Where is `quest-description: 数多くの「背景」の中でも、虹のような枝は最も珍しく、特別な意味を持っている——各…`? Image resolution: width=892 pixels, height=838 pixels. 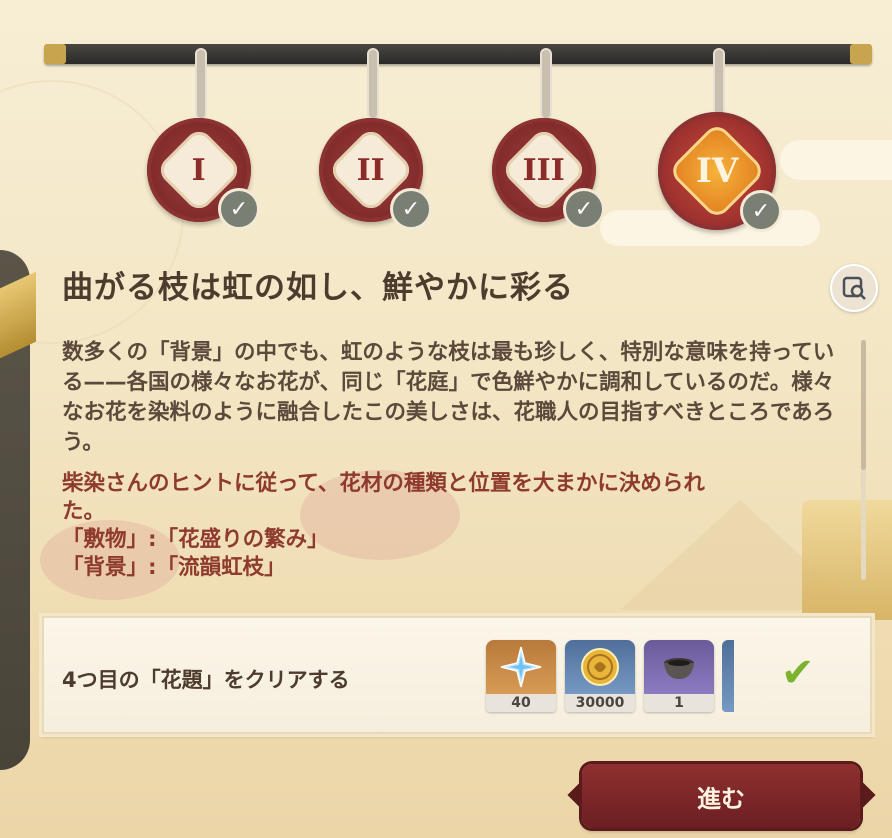 quest-description: 数多くの「背景」の中でも、虹のような枝は最も珍しく、特別な意味を持っている——各… is located at coordinates (448, 397).